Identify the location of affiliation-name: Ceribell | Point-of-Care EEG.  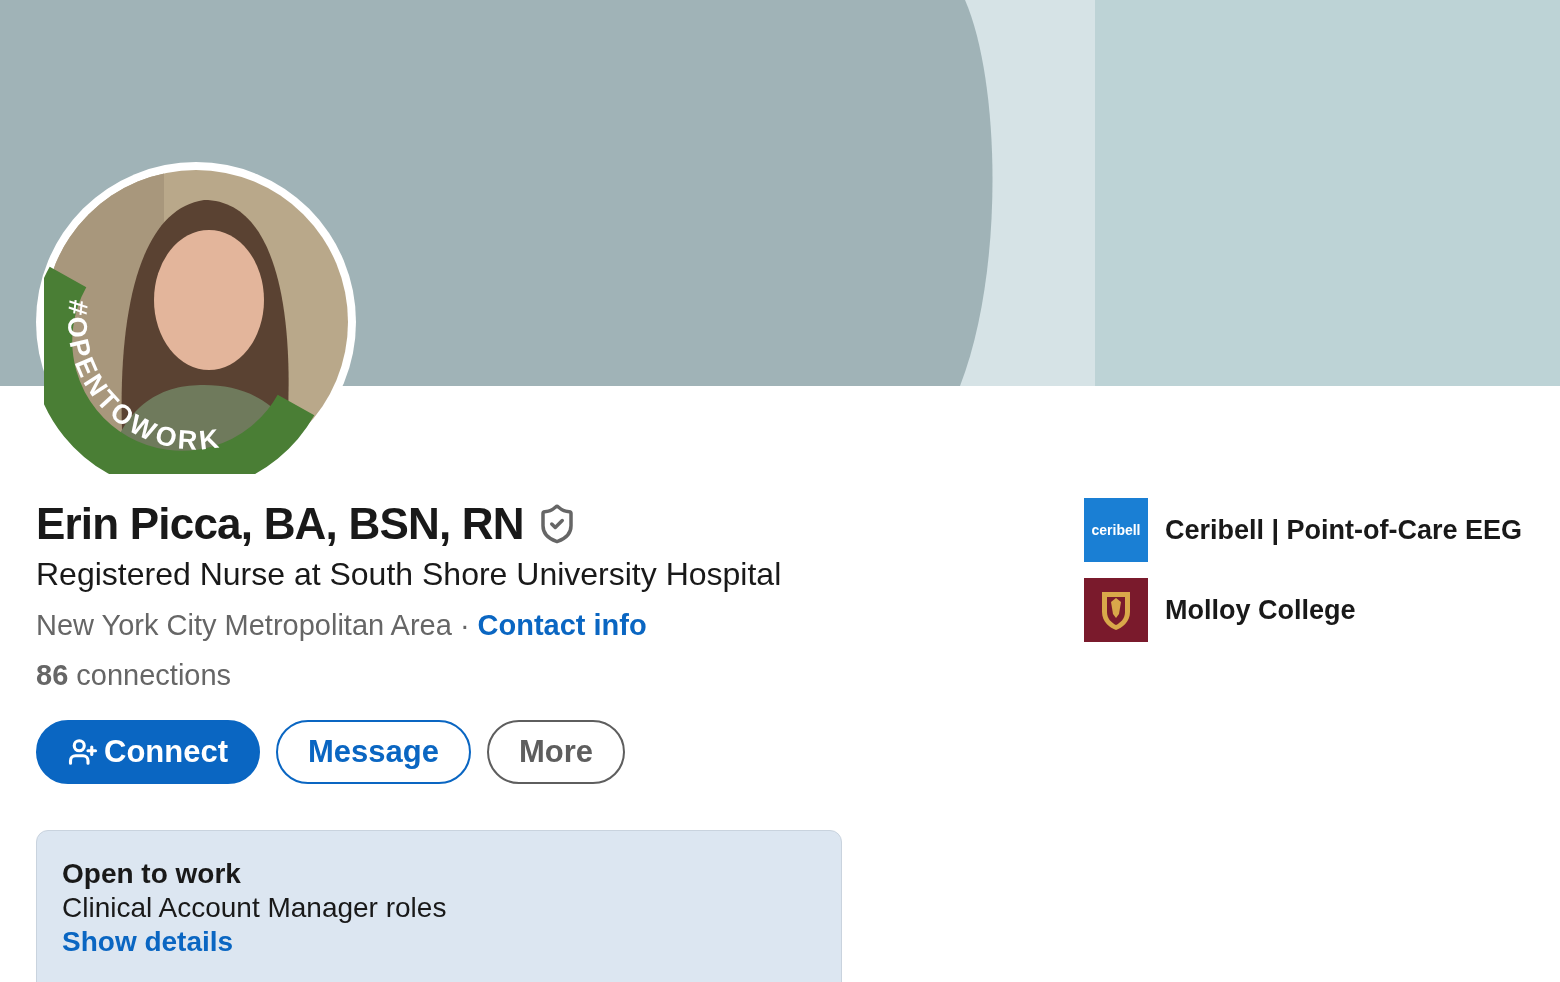
(1344, 530).